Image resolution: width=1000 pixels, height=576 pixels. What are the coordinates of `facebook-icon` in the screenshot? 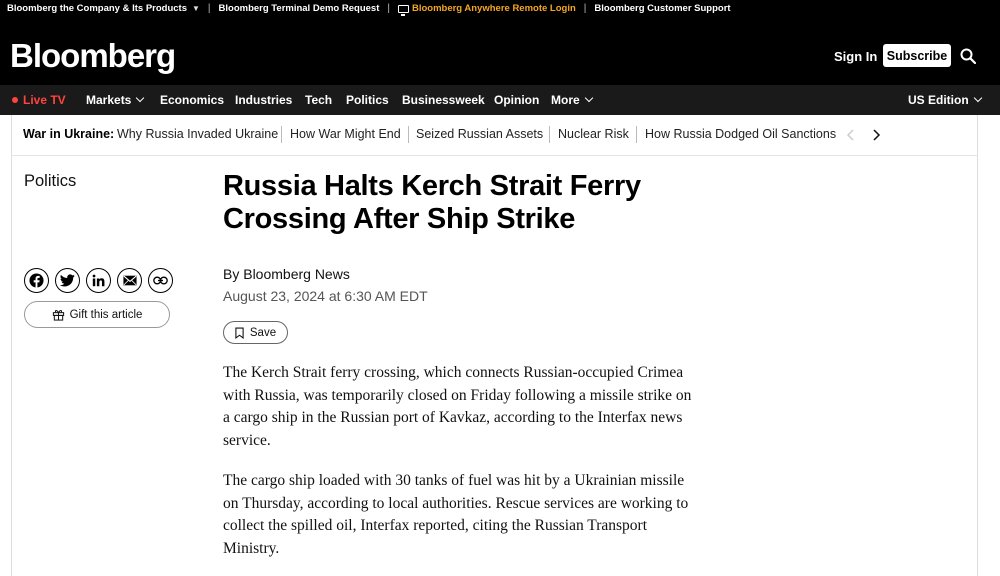 It's located at (36, 280).